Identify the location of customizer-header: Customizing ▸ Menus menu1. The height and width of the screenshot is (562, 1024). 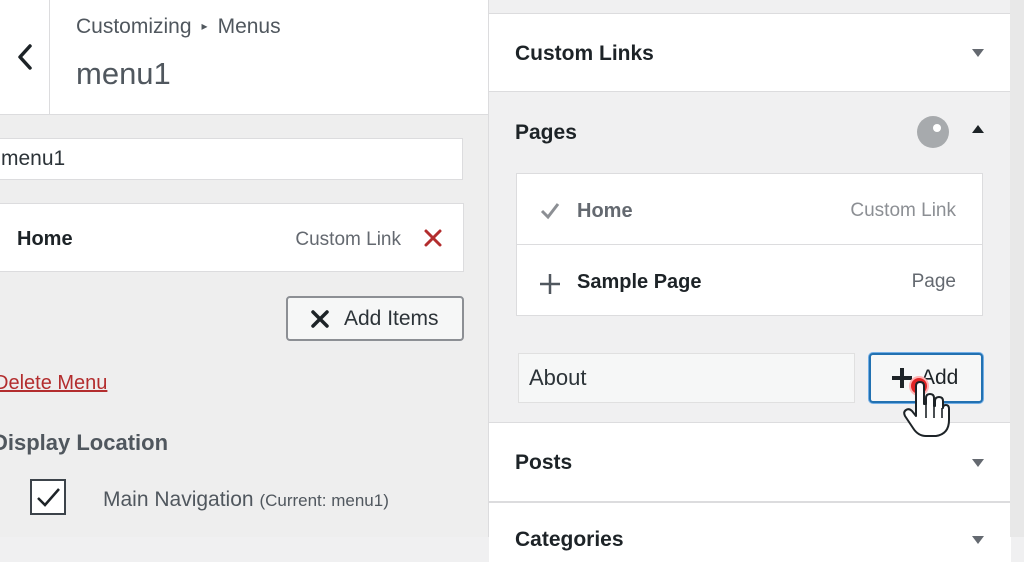
(244, 57).